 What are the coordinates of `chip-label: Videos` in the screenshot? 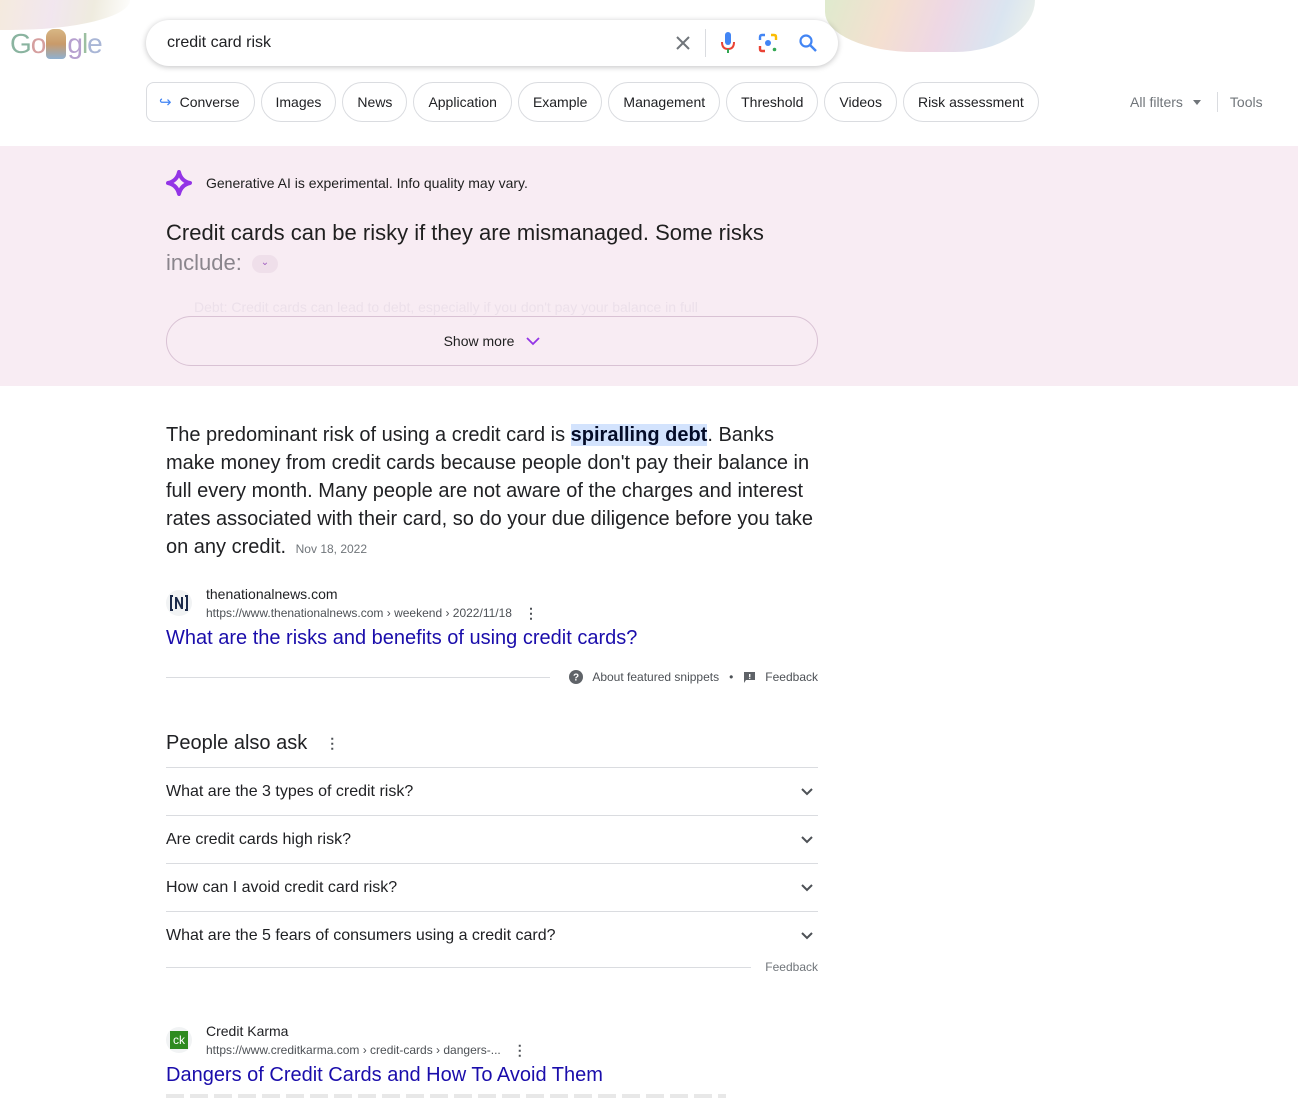 It's located at (860, 102).